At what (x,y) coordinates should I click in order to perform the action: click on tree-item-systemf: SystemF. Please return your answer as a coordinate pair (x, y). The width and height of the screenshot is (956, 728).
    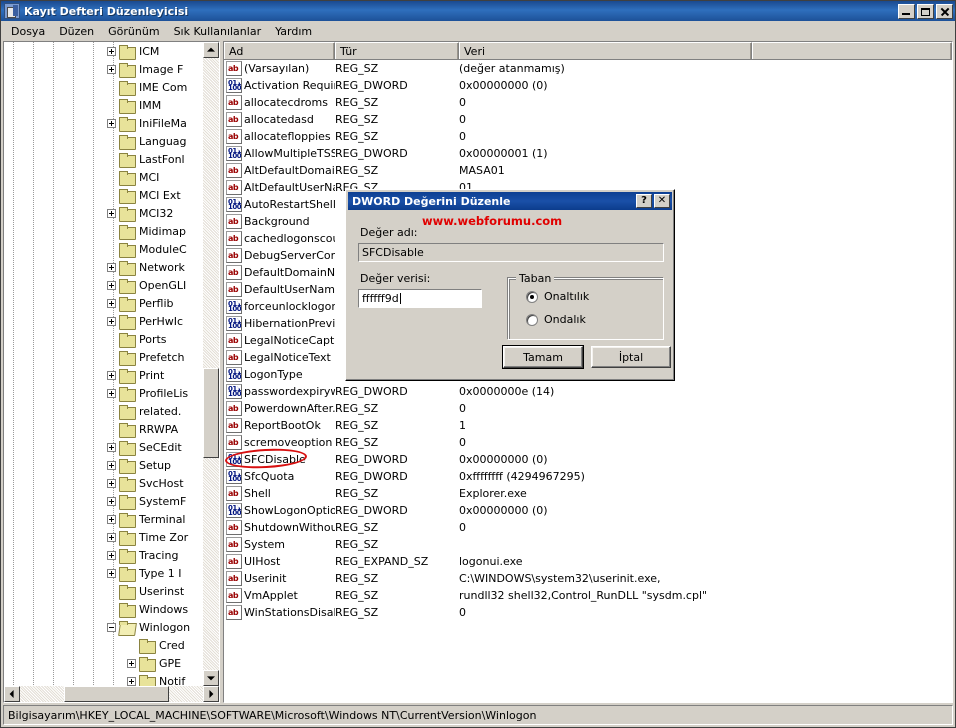
    Looking at the image, I should click on (104, 501).